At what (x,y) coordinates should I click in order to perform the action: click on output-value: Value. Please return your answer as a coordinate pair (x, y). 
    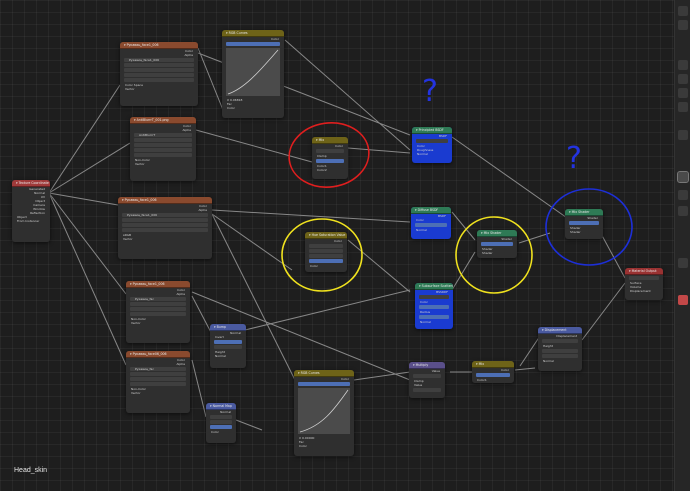
    Looking at the image, I should click on (427, 371).